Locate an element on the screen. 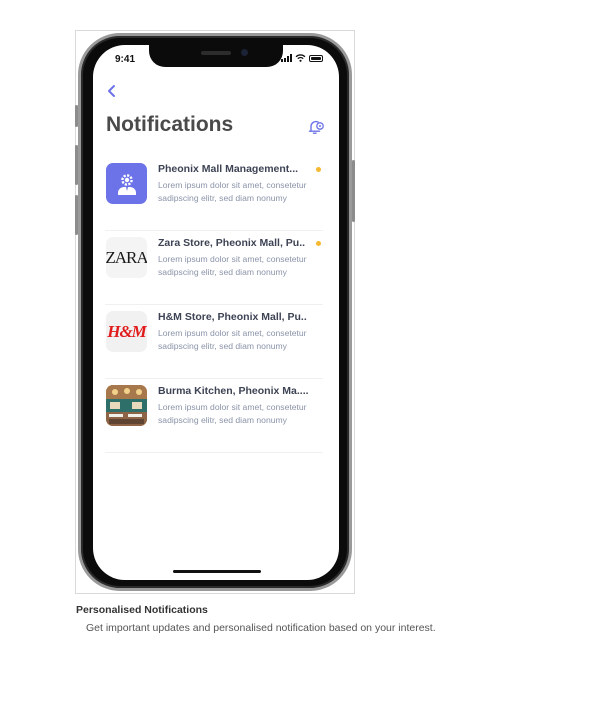  notch is located at coordinates (216, 56).